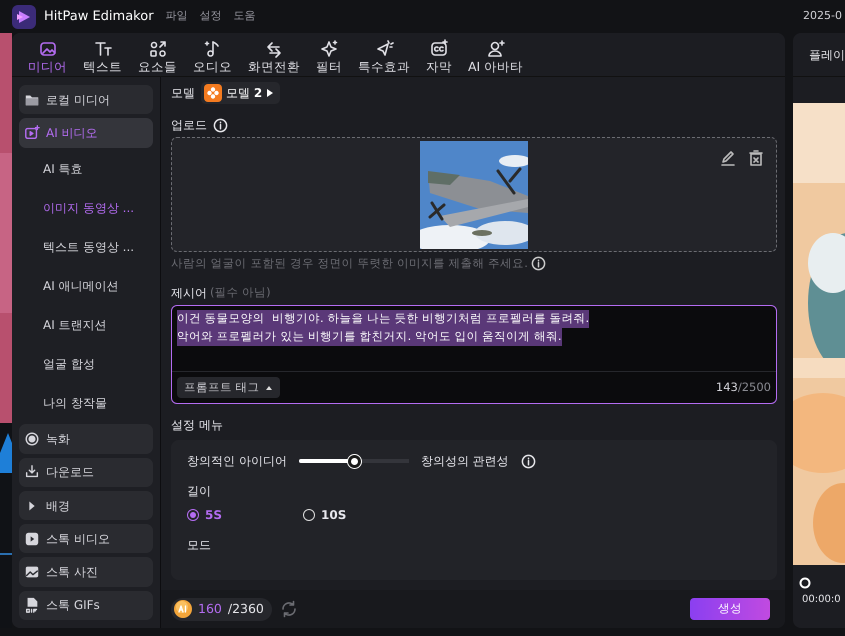 The width and height of the screenshot is (845, 636). What do you see at coordinates (189, 125) in the screenshot?
I see `upload-label: 업로드` at bounding box center [189, 125].